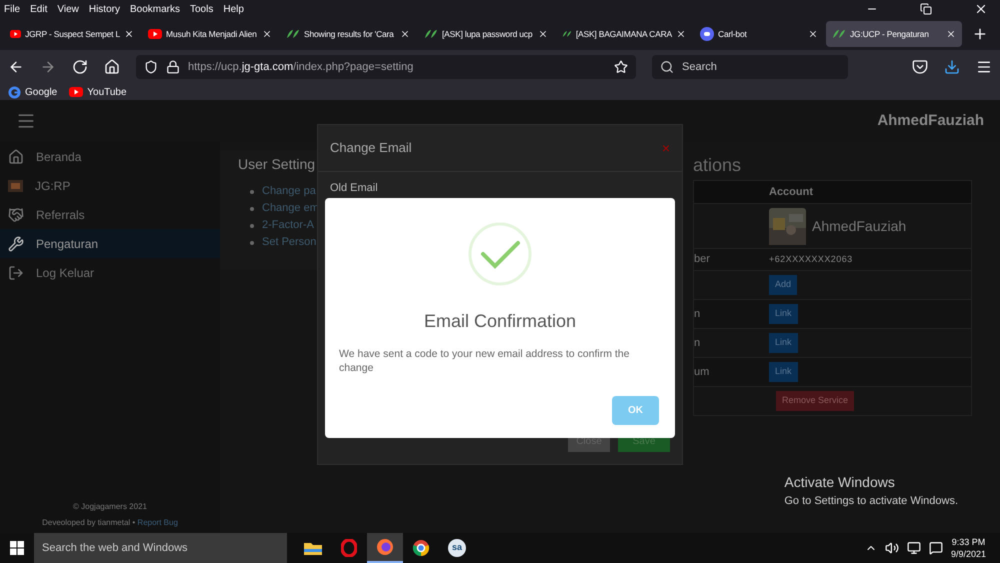  What do you see at coordinates (151, 67) in the screenshot?
I see `shield-icon` at bounding box center [151, 67].